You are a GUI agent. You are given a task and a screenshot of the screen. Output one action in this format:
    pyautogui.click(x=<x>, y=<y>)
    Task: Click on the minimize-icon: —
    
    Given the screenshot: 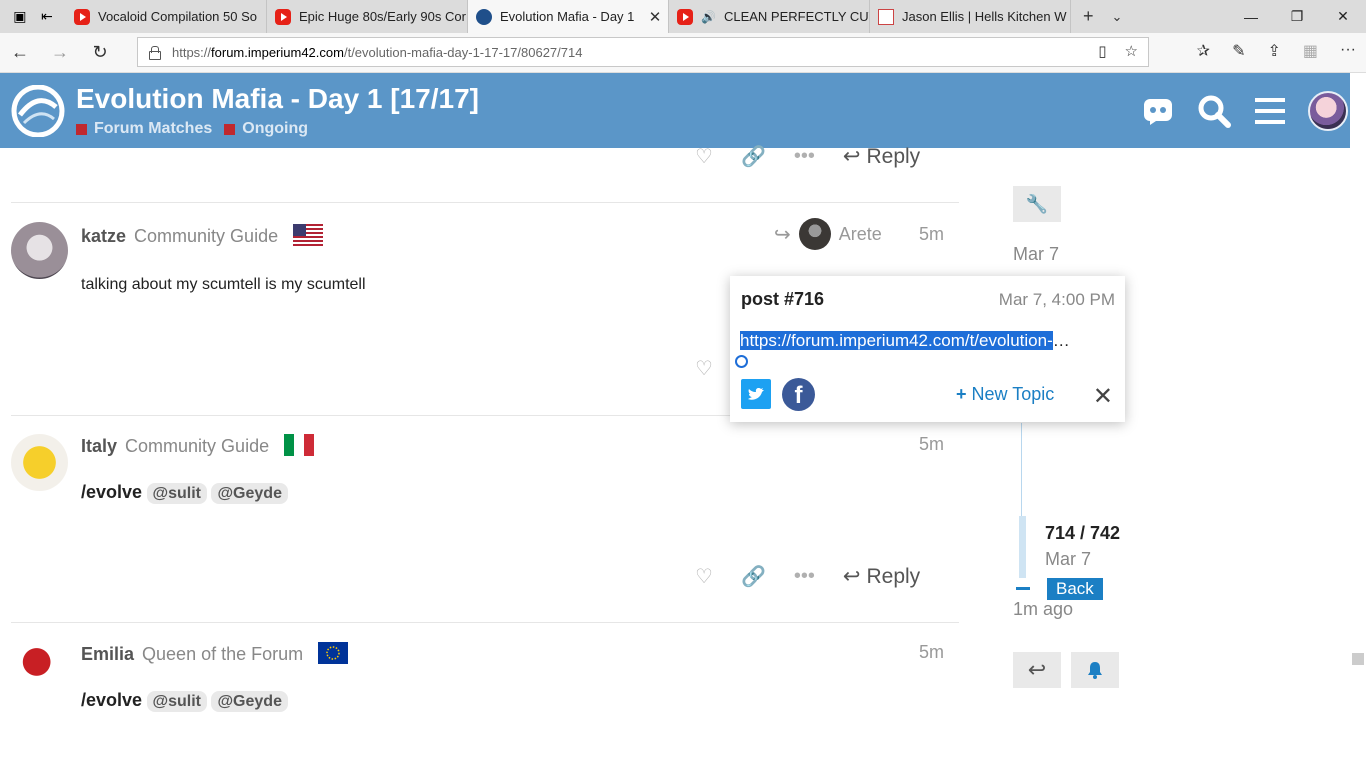 What is the action you would take?
    pyautogui.click(x=1251, y=16)
    